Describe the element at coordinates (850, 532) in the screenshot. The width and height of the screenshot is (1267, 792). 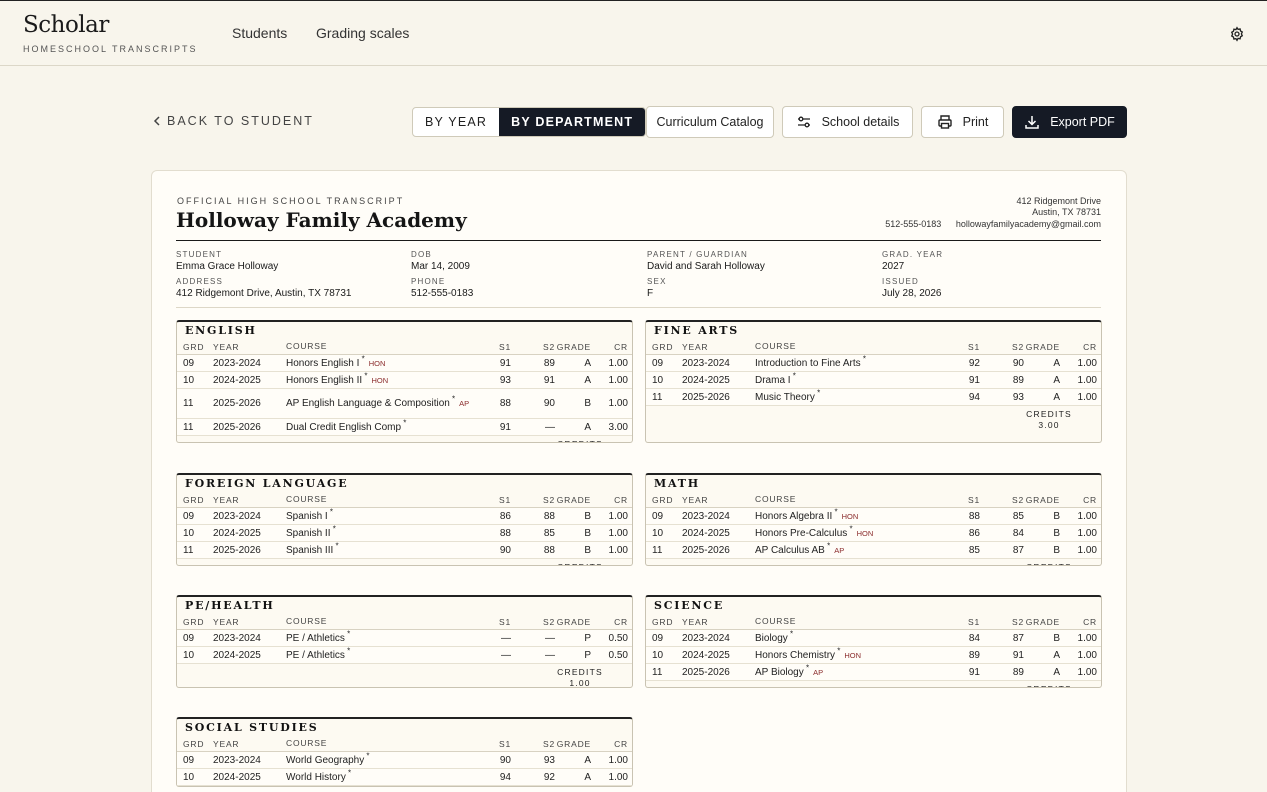
I see `cell-course: Honors Pre-Calculus * HON` at that location.